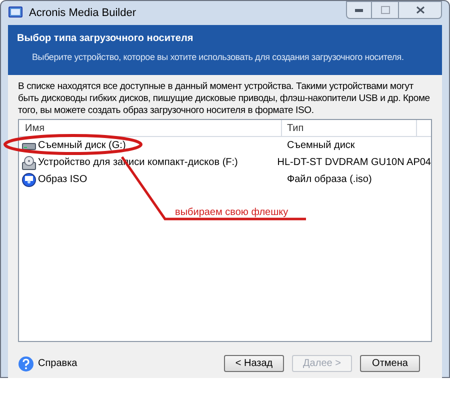 The image size is (450, 412). Describe the element at coordinates (29, 145) in the screenshot. I see `drive-icon` at that location.